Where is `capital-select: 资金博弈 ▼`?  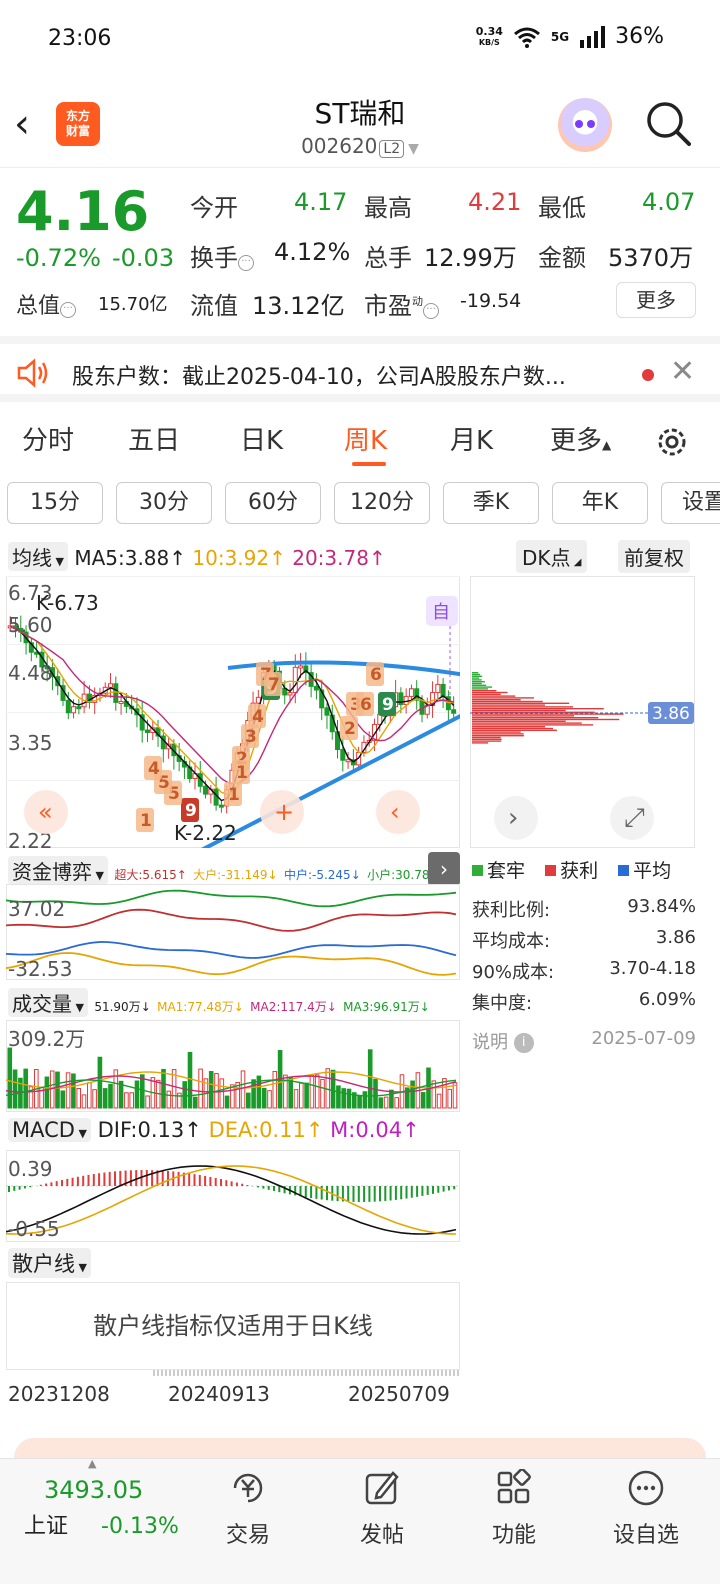 capital-select: 资金博弈 ▼ is located at coordinates (58, 870).